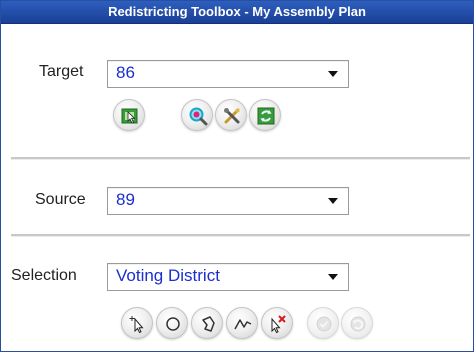 Image resolution: width=474 pixels, height=352 pixels. I want to click on circle-select-icon, so click(173, 324).